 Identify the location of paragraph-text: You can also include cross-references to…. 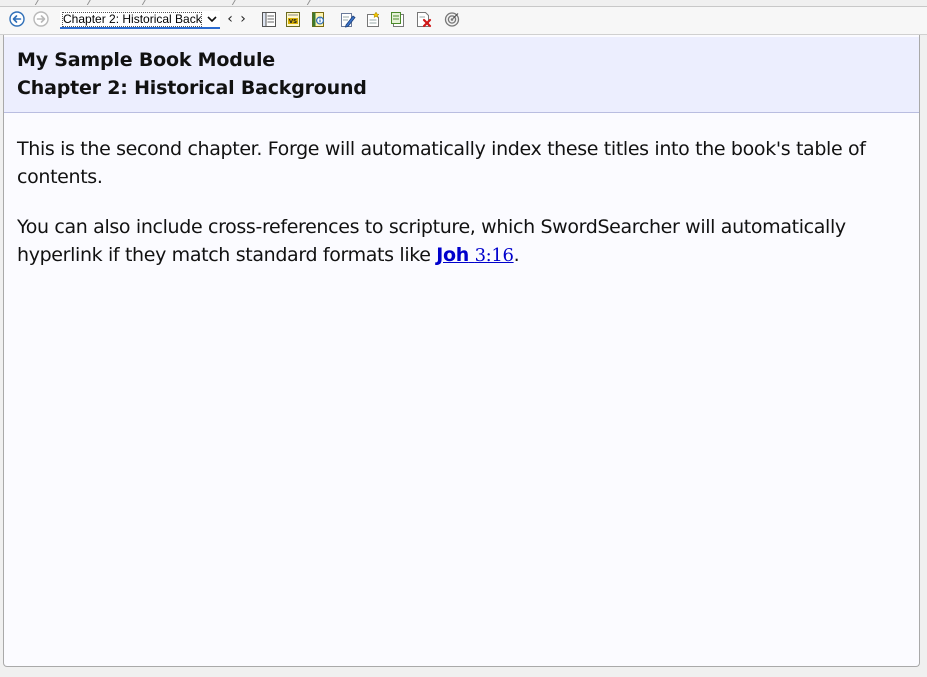
(431, 241).